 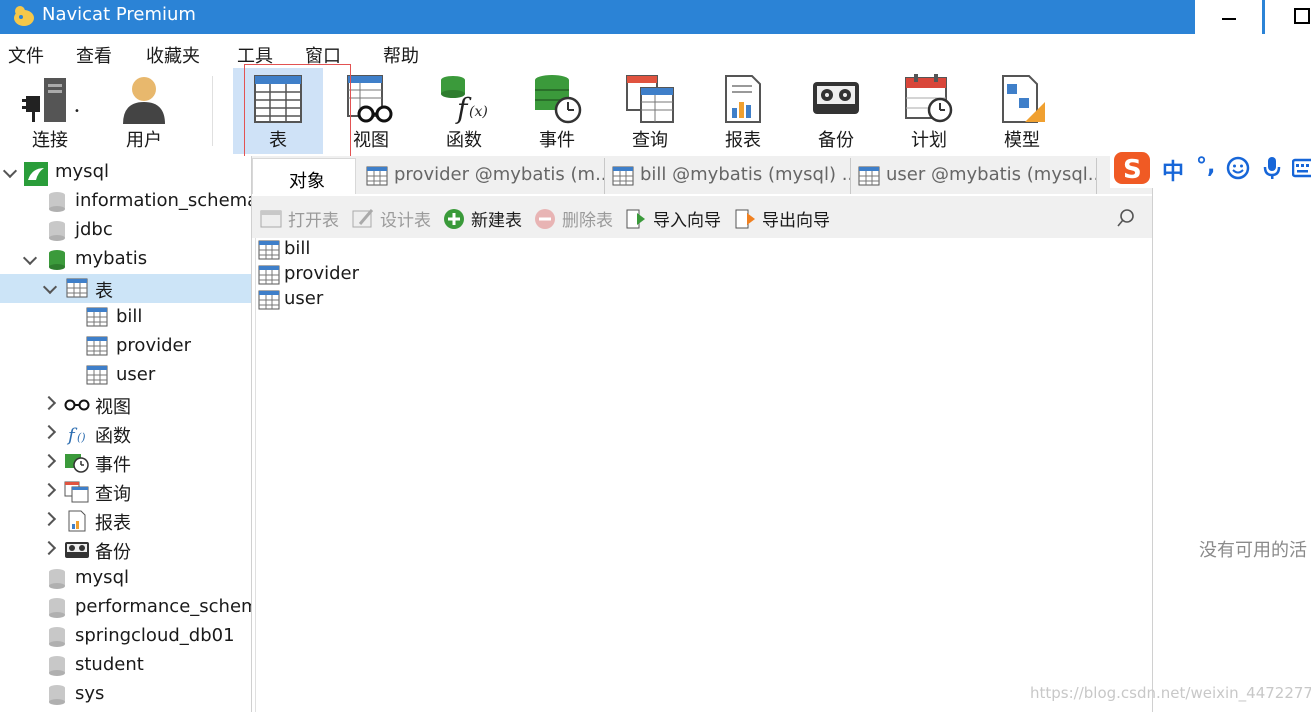 I want to click on table-label: 表, so click(x=278, y=140).